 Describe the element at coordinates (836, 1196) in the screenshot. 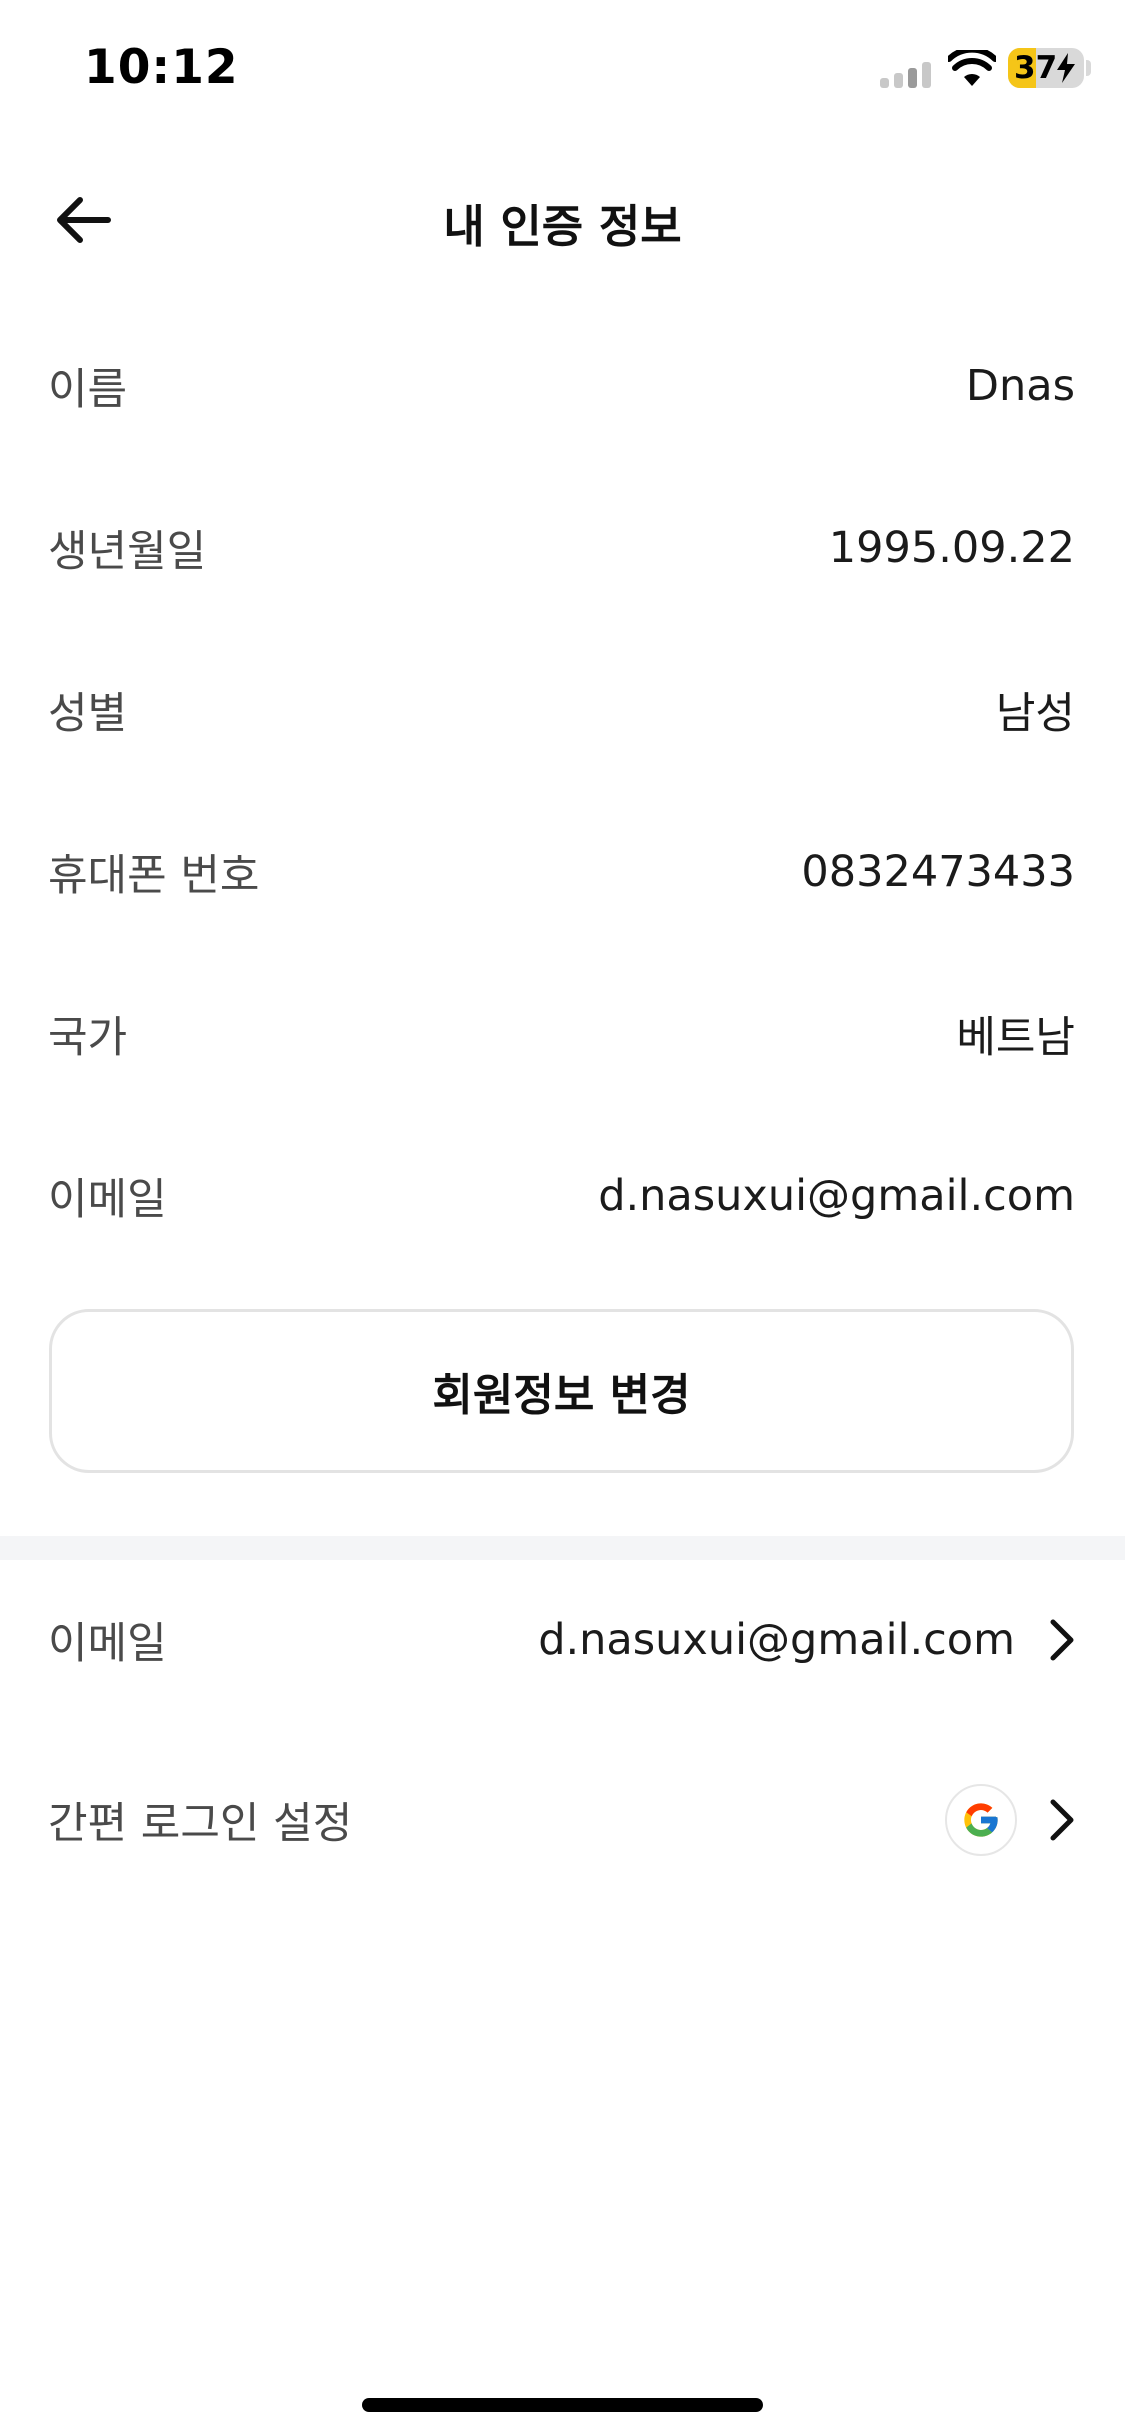

I see `info-value: d.nasuxui@gmail.com` at that location.